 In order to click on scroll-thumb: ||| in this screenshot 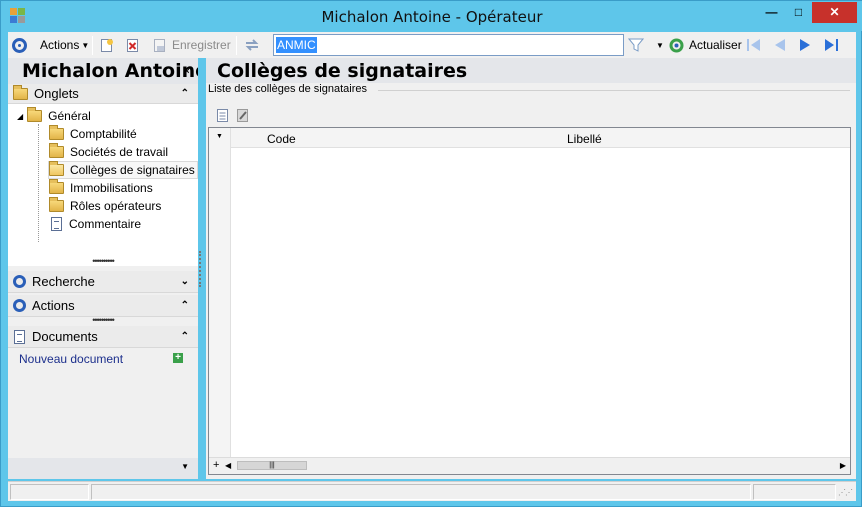, I will do `click(272, 465)`.